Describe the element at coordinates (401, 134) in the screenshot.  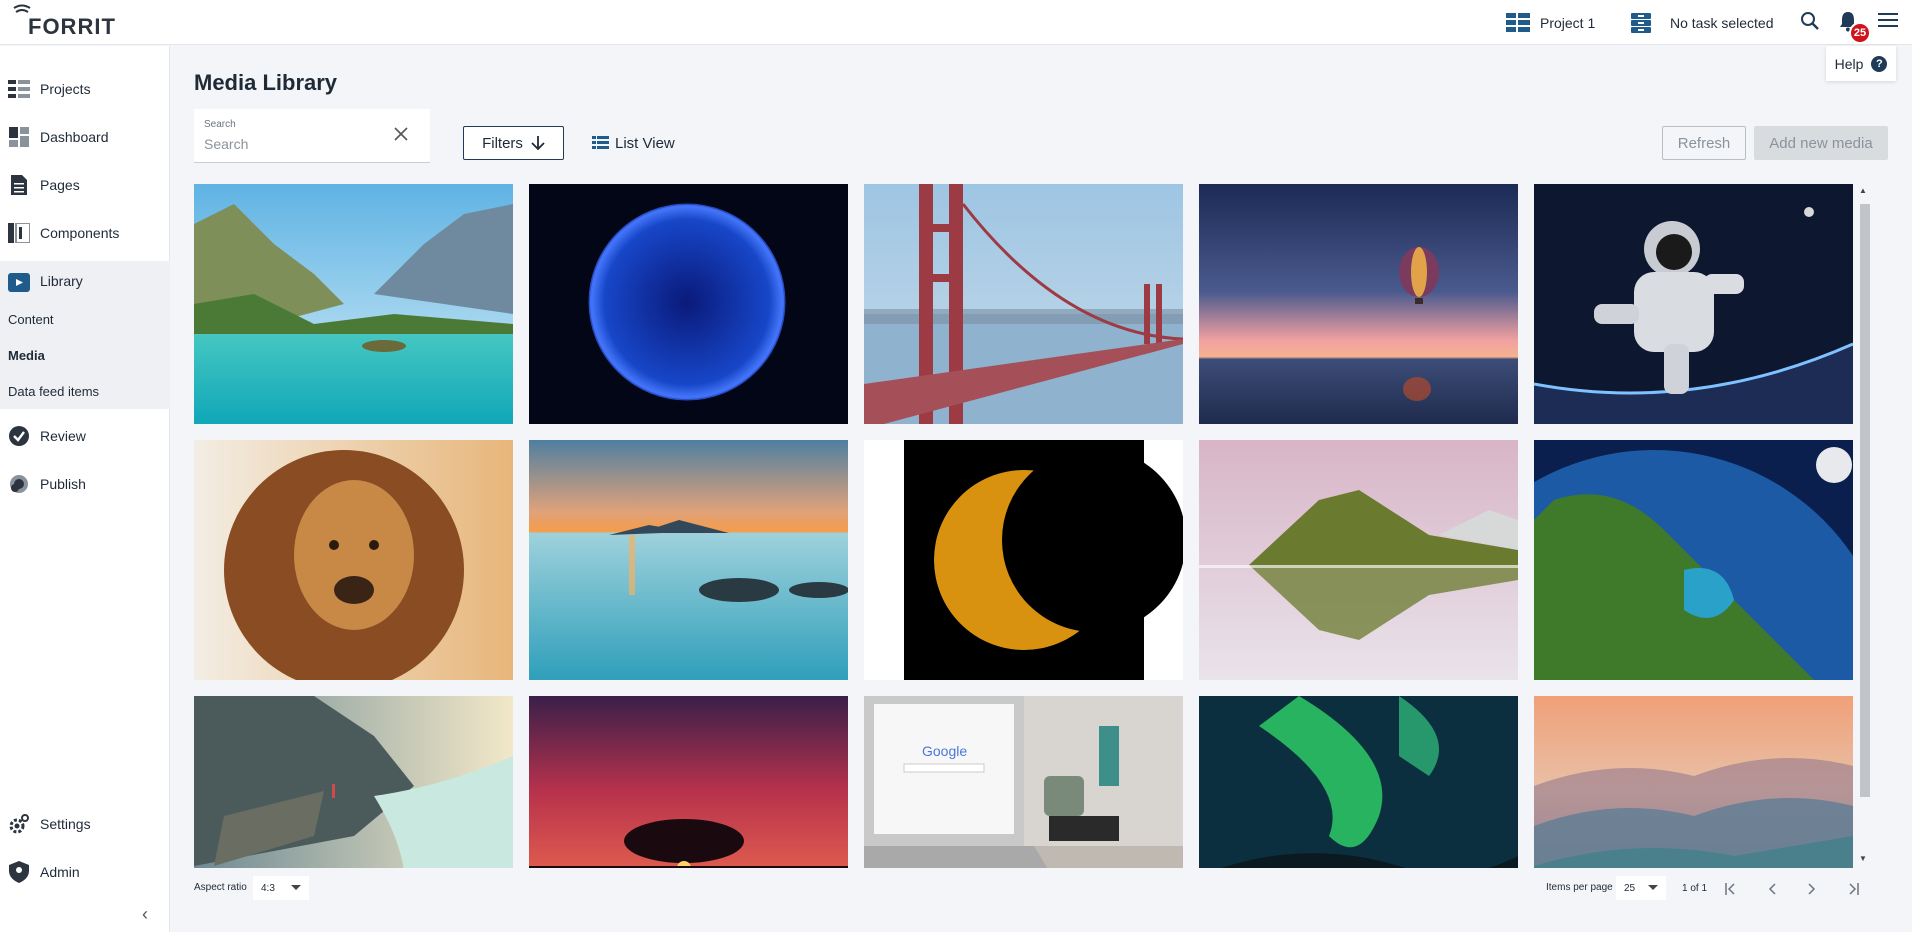
I see `close-icon` at that location.